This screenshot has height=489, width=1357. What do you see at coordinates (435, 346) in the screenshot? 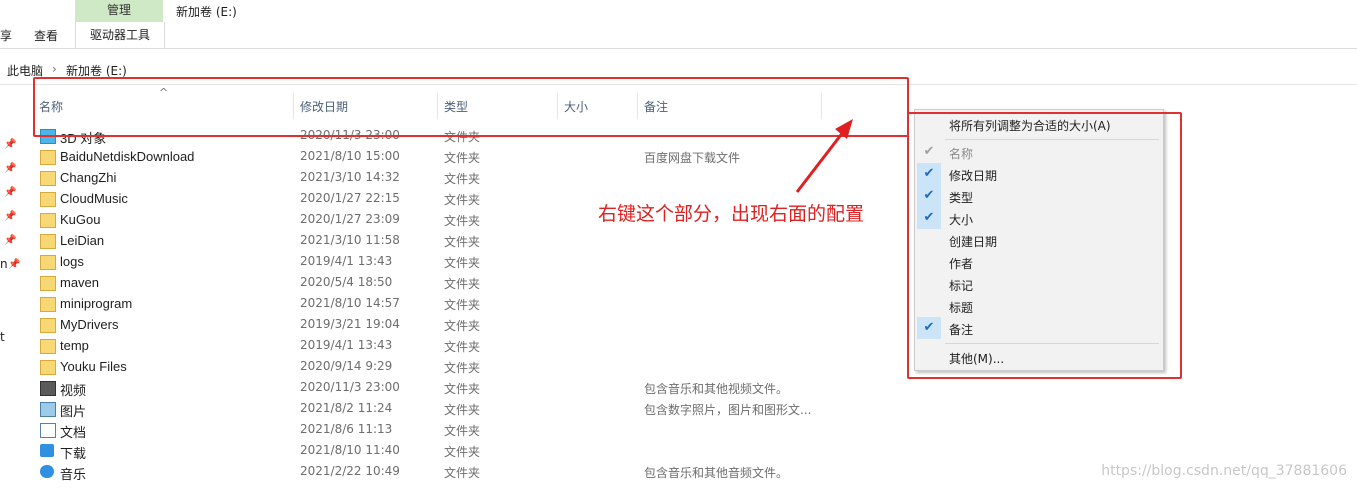
I see `file-row: temp 2019/4/1 13:43 文件夹` at bounding box center [435, 346].